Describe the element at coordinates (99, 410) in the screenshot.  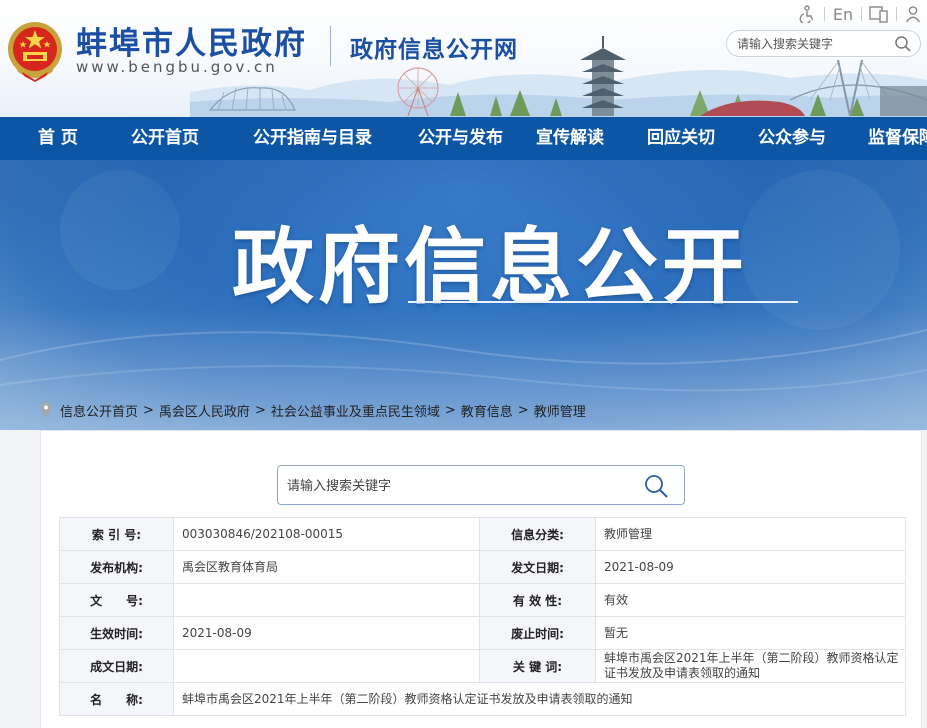
I see `breadcrumb-item-open-home: 信息公开首页` at that location.